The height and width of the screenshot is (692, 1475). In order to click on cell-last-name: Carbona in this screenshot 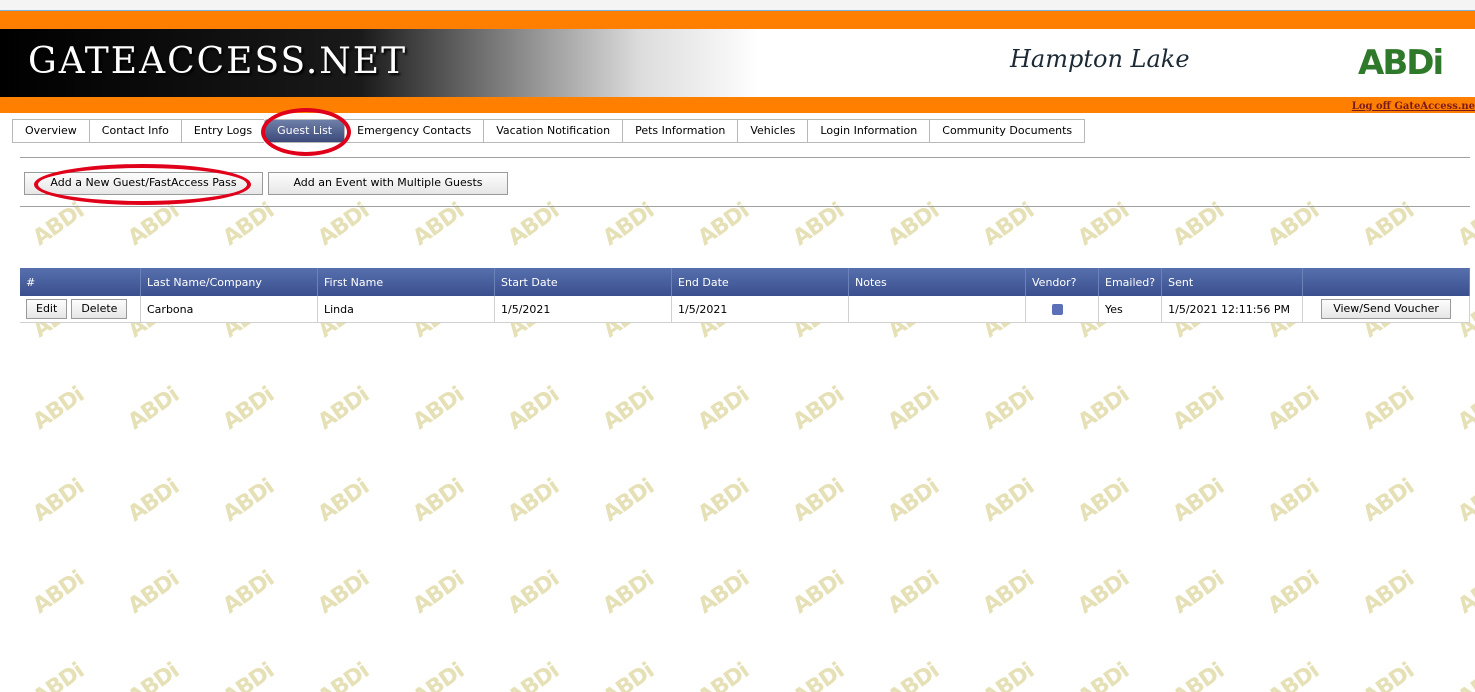, I will do `click(229, 309)`.